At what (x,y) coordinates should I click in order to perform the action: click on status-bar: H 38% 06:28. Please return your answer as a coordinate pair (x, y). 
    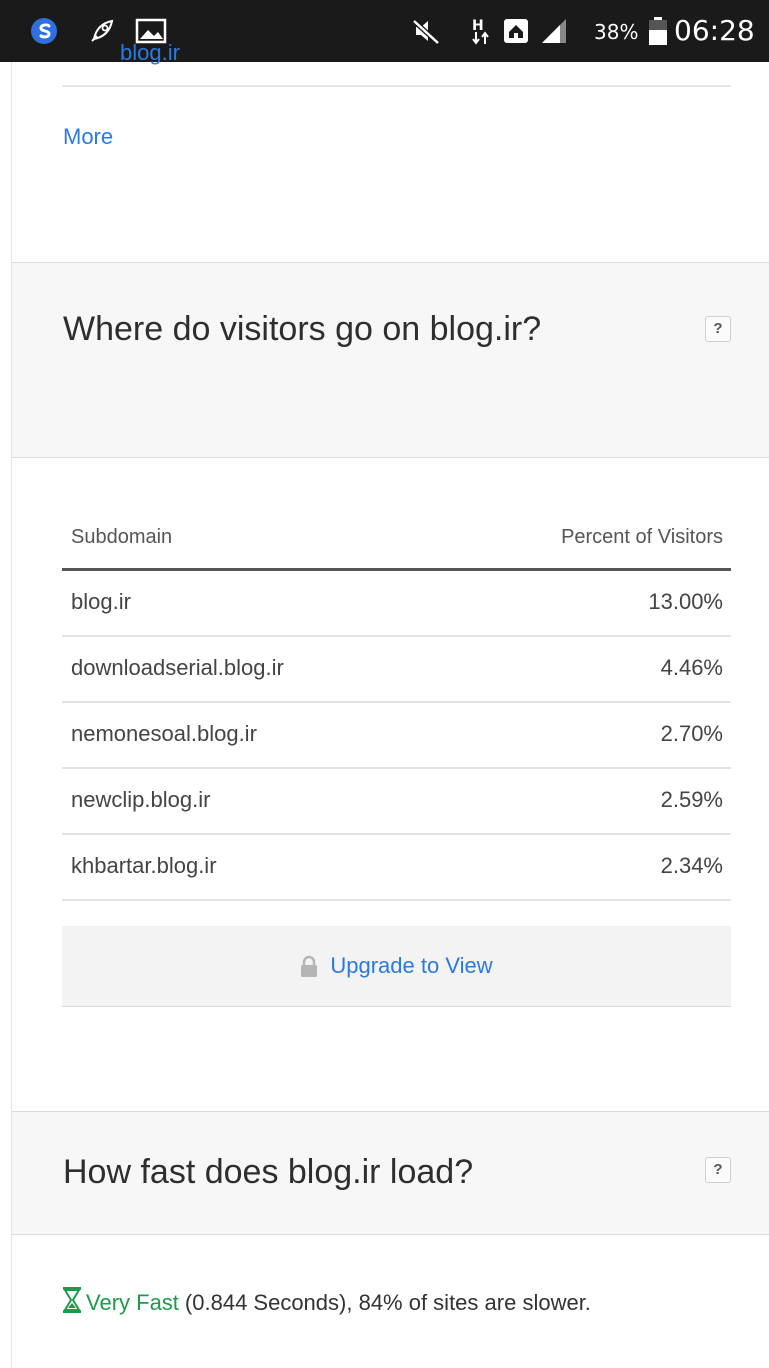
    Looking at the image, I should click on (384, 31).